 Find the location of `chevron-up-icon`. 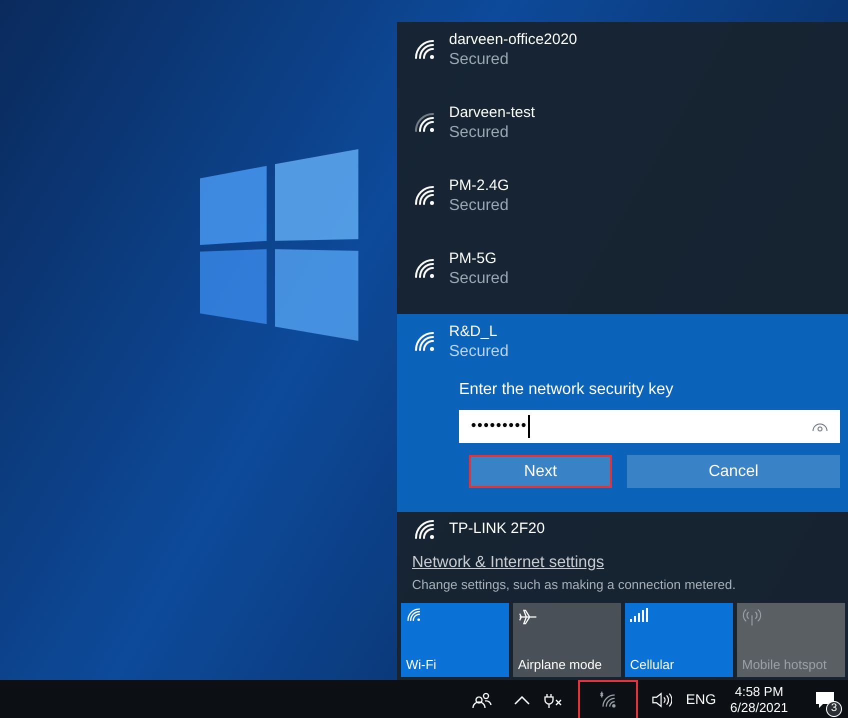

chevron-up-icon is located at coordinates (522, 700).